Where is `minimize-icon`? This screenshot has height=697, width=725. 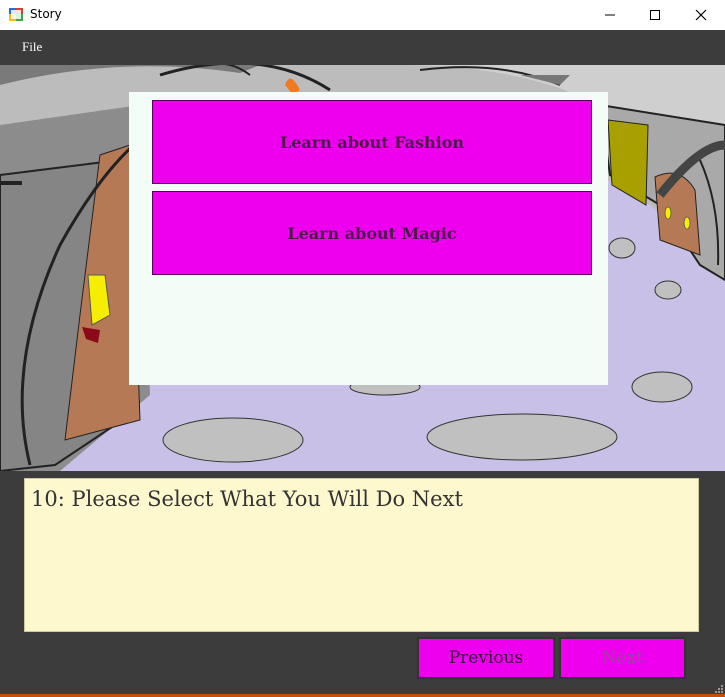
minimize-icon is located at coordinates (610, 15).